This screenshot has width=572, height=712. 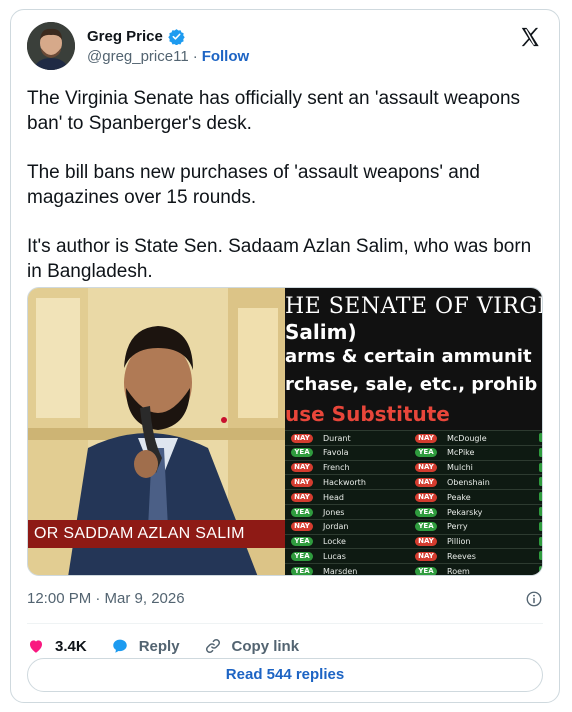 I want to click on senator-name: Head, so click(x=333, y=497).